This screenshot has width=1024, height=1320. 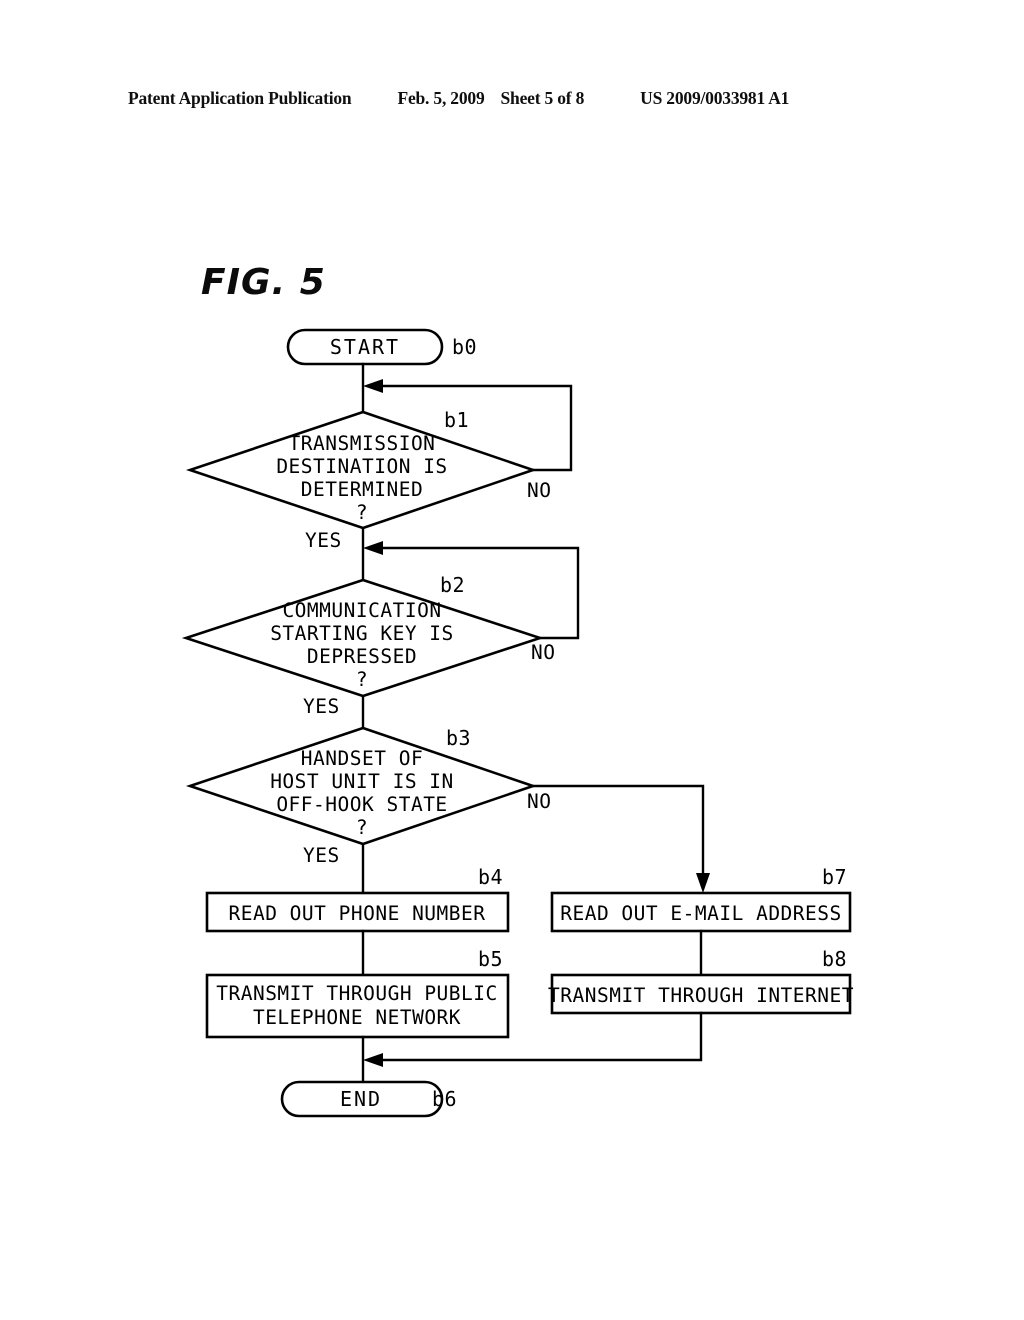 What do you see at coordinates (373, 1060) in the screenshot?
I see `b8-merge-arrowhead` at bounding box center [373, 1060].